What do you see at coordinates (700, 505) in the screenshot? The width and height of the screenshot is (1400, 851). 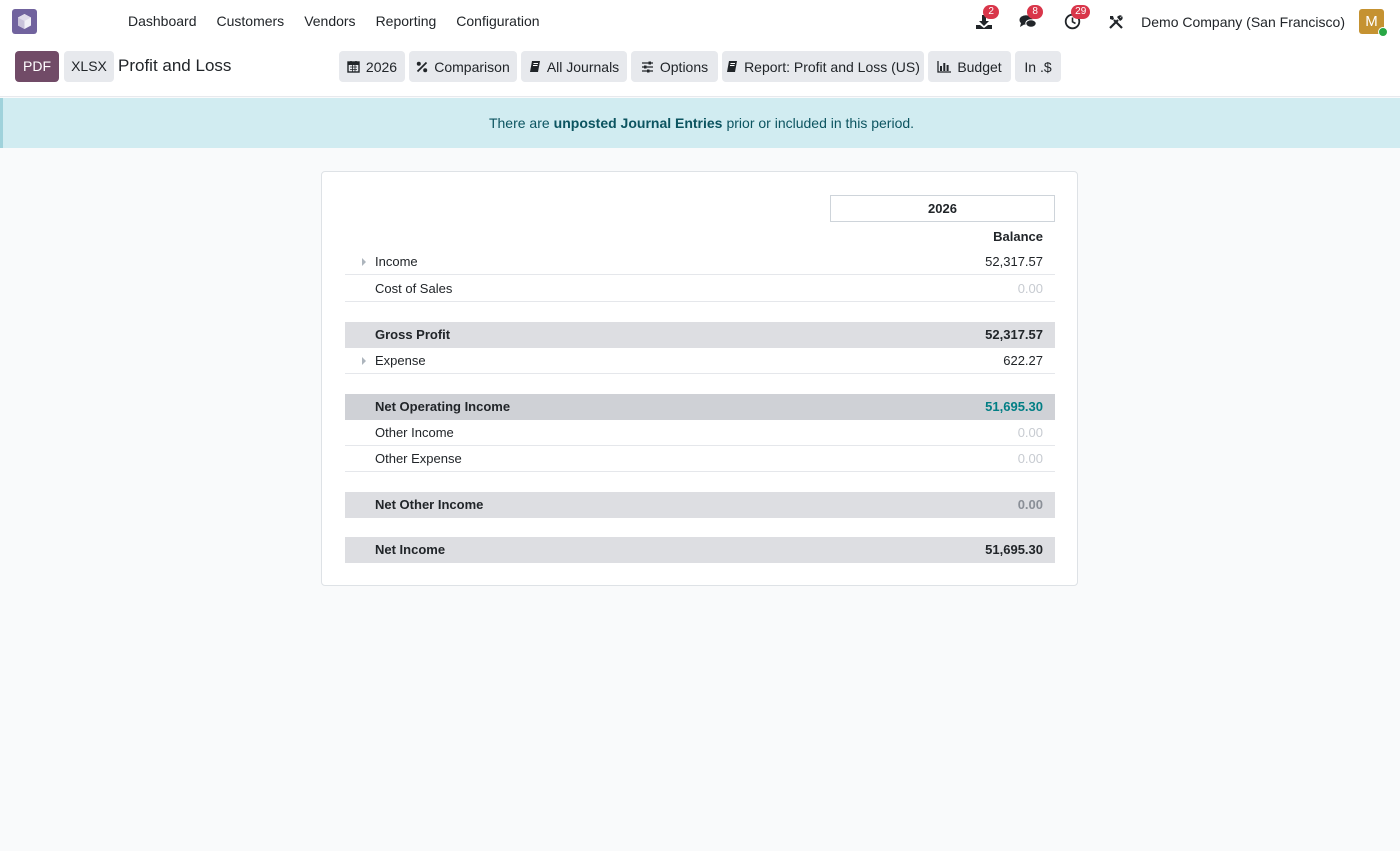 I see `total-net-other-income: Net Other Income 0.00` at bounding box center [700, 505].